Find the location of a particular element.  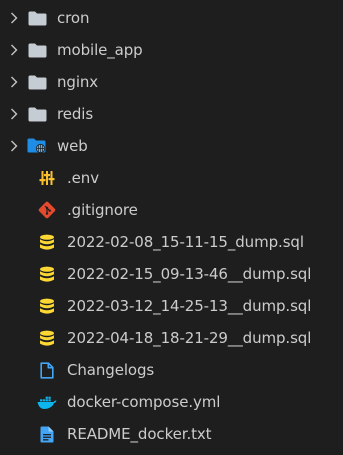

file-label: 2022-02-15_09-13-46__dump.sql is located at coordinates (189, 274).